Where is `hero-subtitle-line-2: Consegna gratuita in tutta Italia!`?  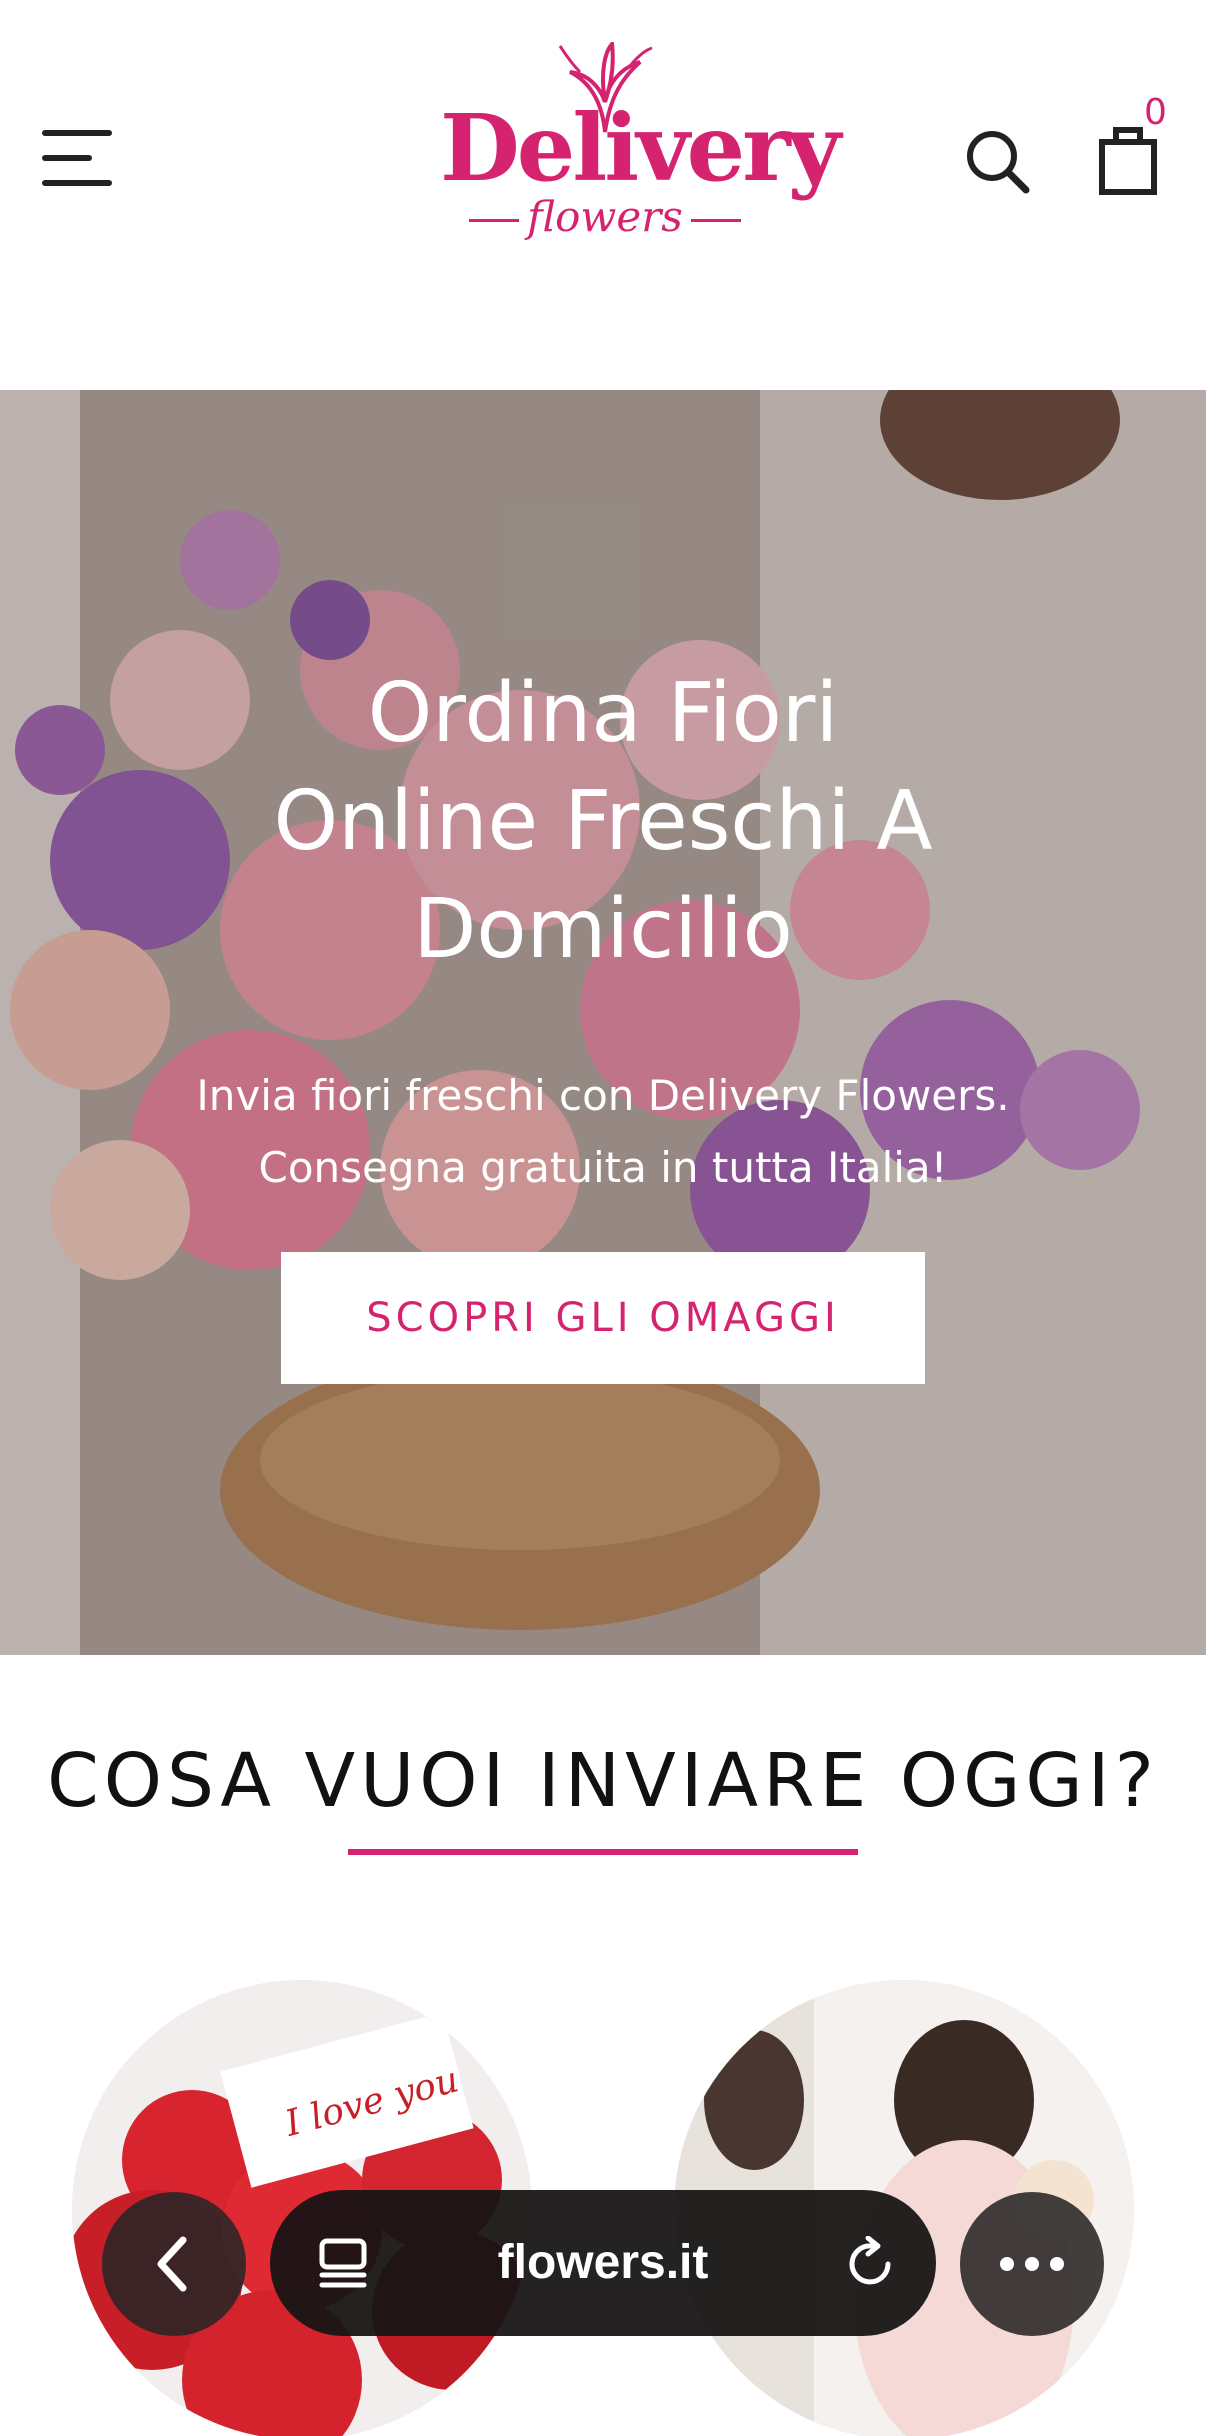 hero-subtitle-line-2: Consegna gratuita in tutta Italia! is located at coordinates (603, 1167).